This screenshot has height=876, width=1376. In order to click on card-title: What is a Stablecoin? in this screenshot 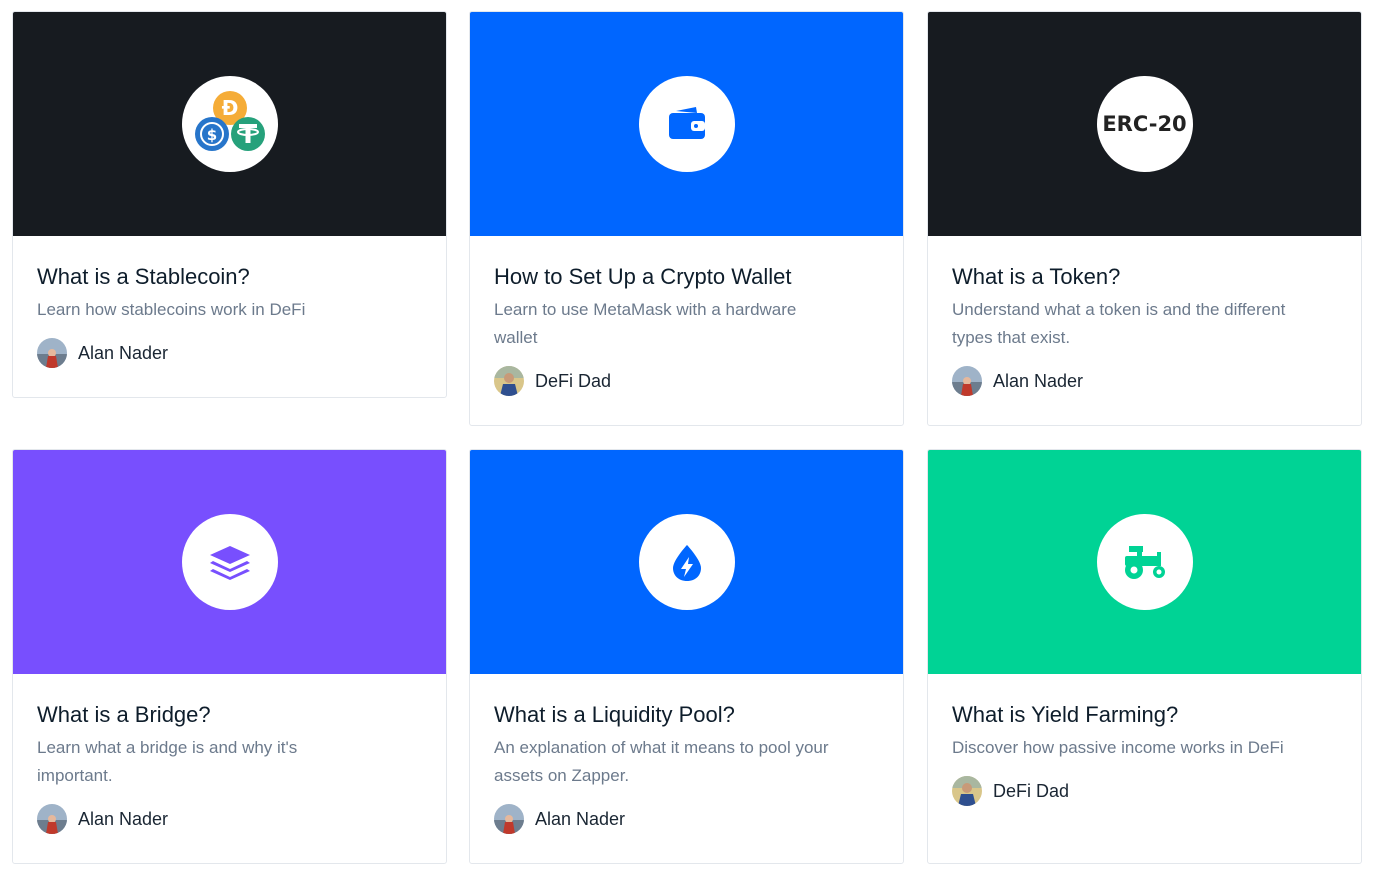, I will do `click(229, 277)`.